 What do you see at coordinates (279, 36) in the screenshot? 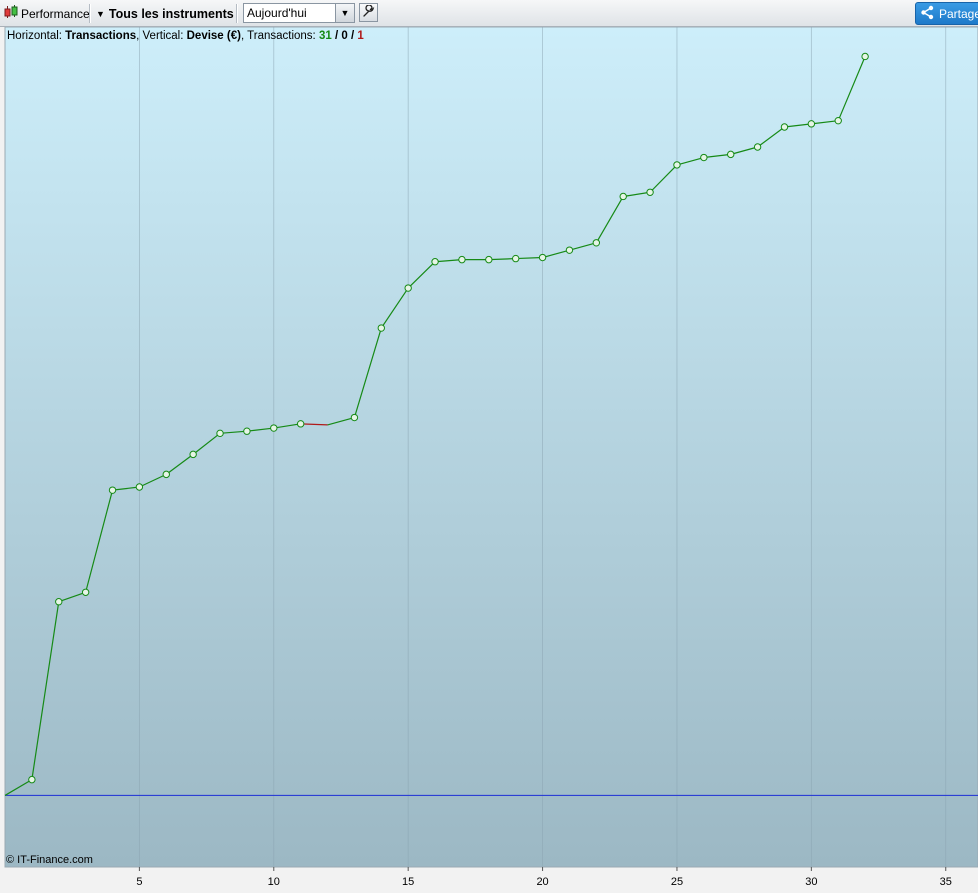
I see `transactions-prefix: , Transactions:` at bounding box center [279, 36].